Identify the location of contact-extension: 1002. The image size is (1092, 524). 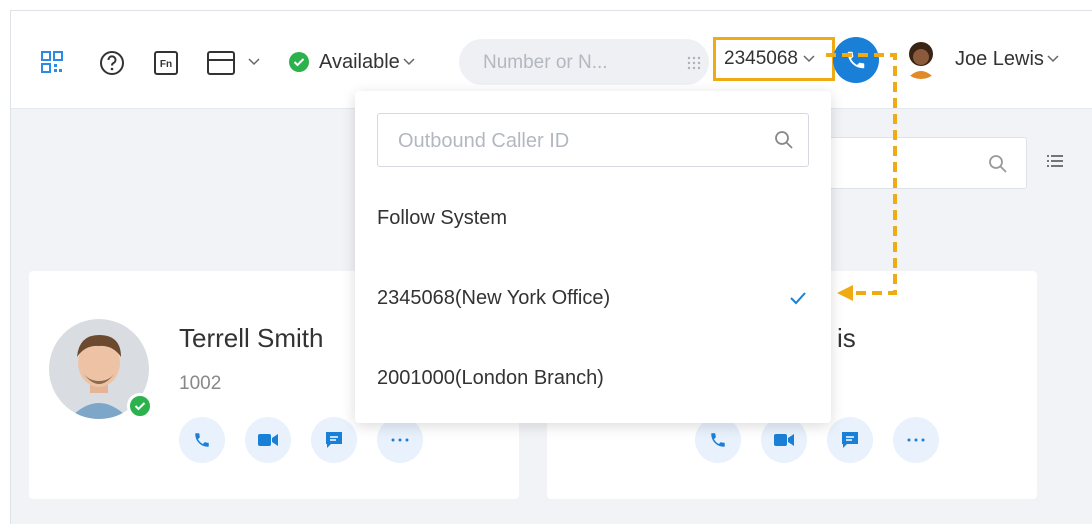
(200, 383).